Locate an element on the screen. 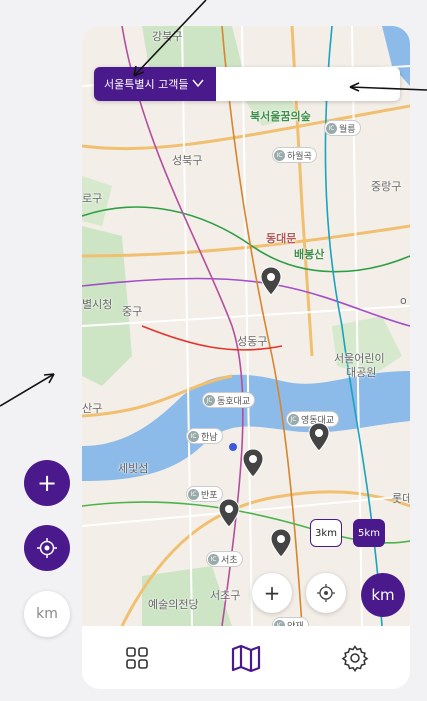  chevron-down-icon is located at coordinates (198, 84).